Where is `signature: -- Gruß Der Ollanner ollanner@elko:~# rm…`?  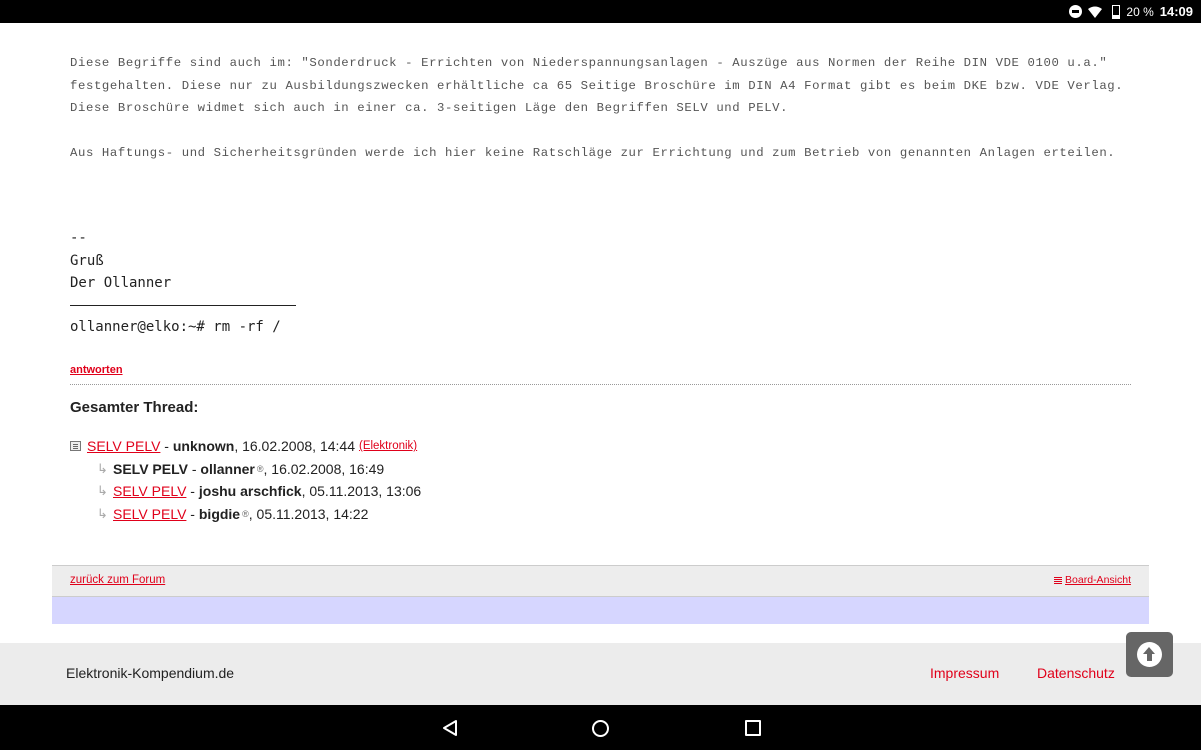 signature: -- Gruß Der Ollanner ollanner@elko:~# rm… is located at coordinates (183, 282).